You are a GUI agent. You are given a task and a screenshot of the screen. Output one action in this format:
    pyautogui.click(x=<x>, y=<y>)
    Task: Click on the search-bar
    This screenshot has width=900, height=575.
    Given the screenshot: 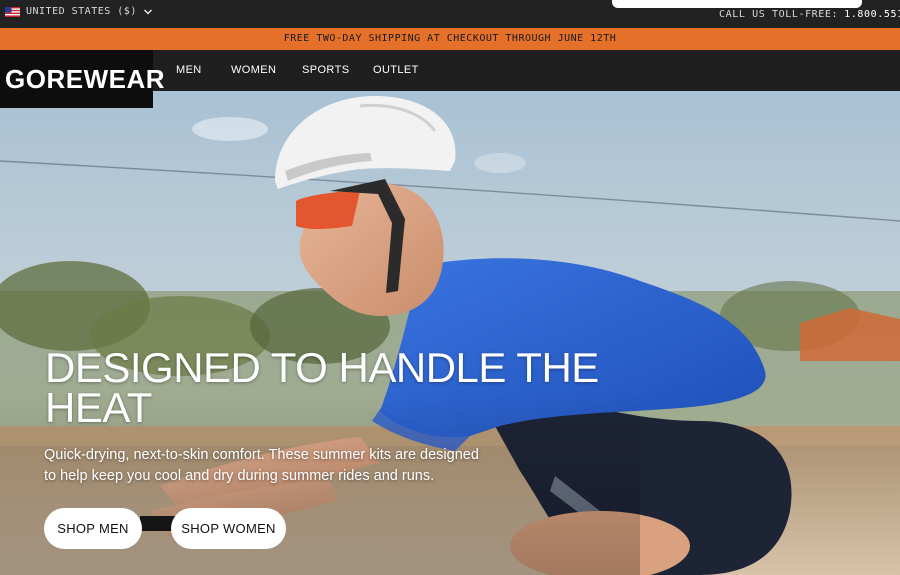 What is the action you would take?
    pyautogui.click(x=737, y=4)
    